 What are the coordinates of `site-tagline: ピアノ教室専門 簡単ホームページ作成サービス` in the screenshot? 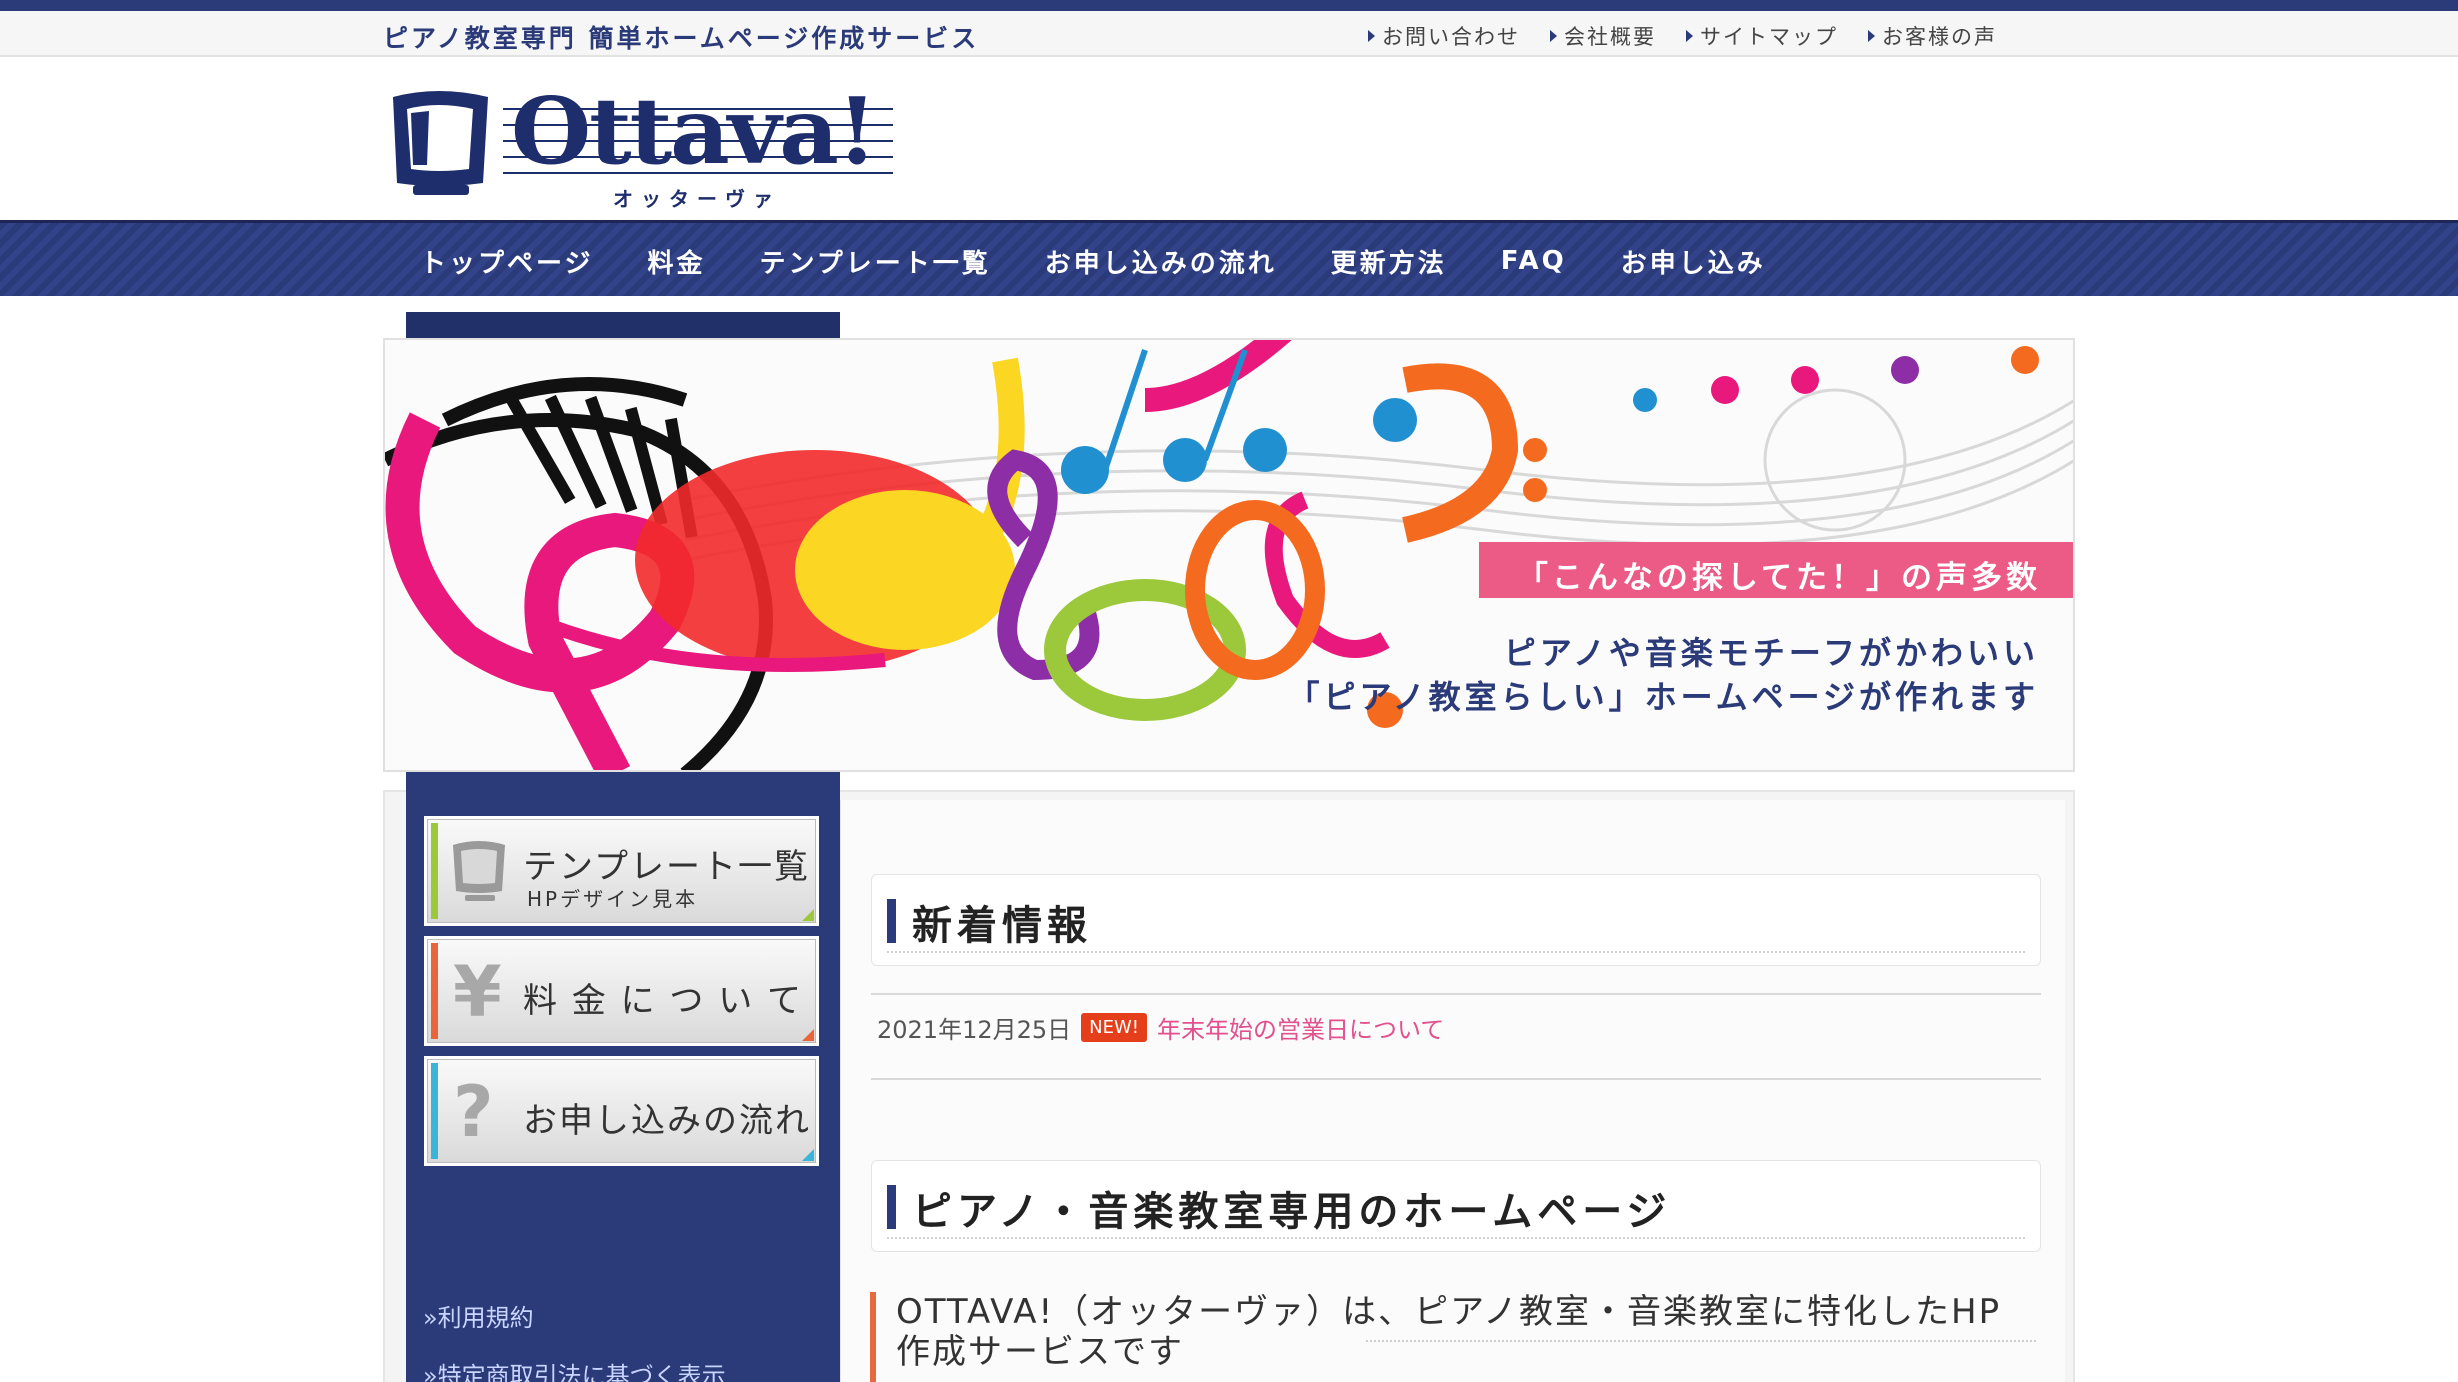 It's located at (681, 38).